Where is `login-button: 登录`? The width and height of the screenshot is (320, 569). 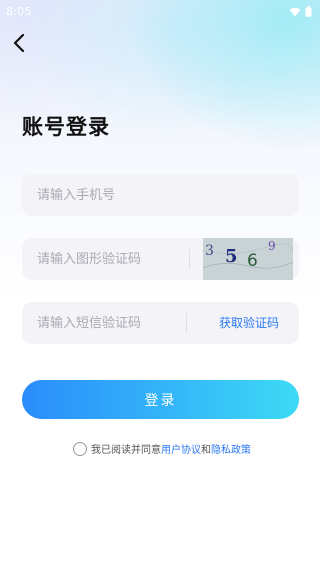 login-button: 登录 is located at coordinates (160, 399).